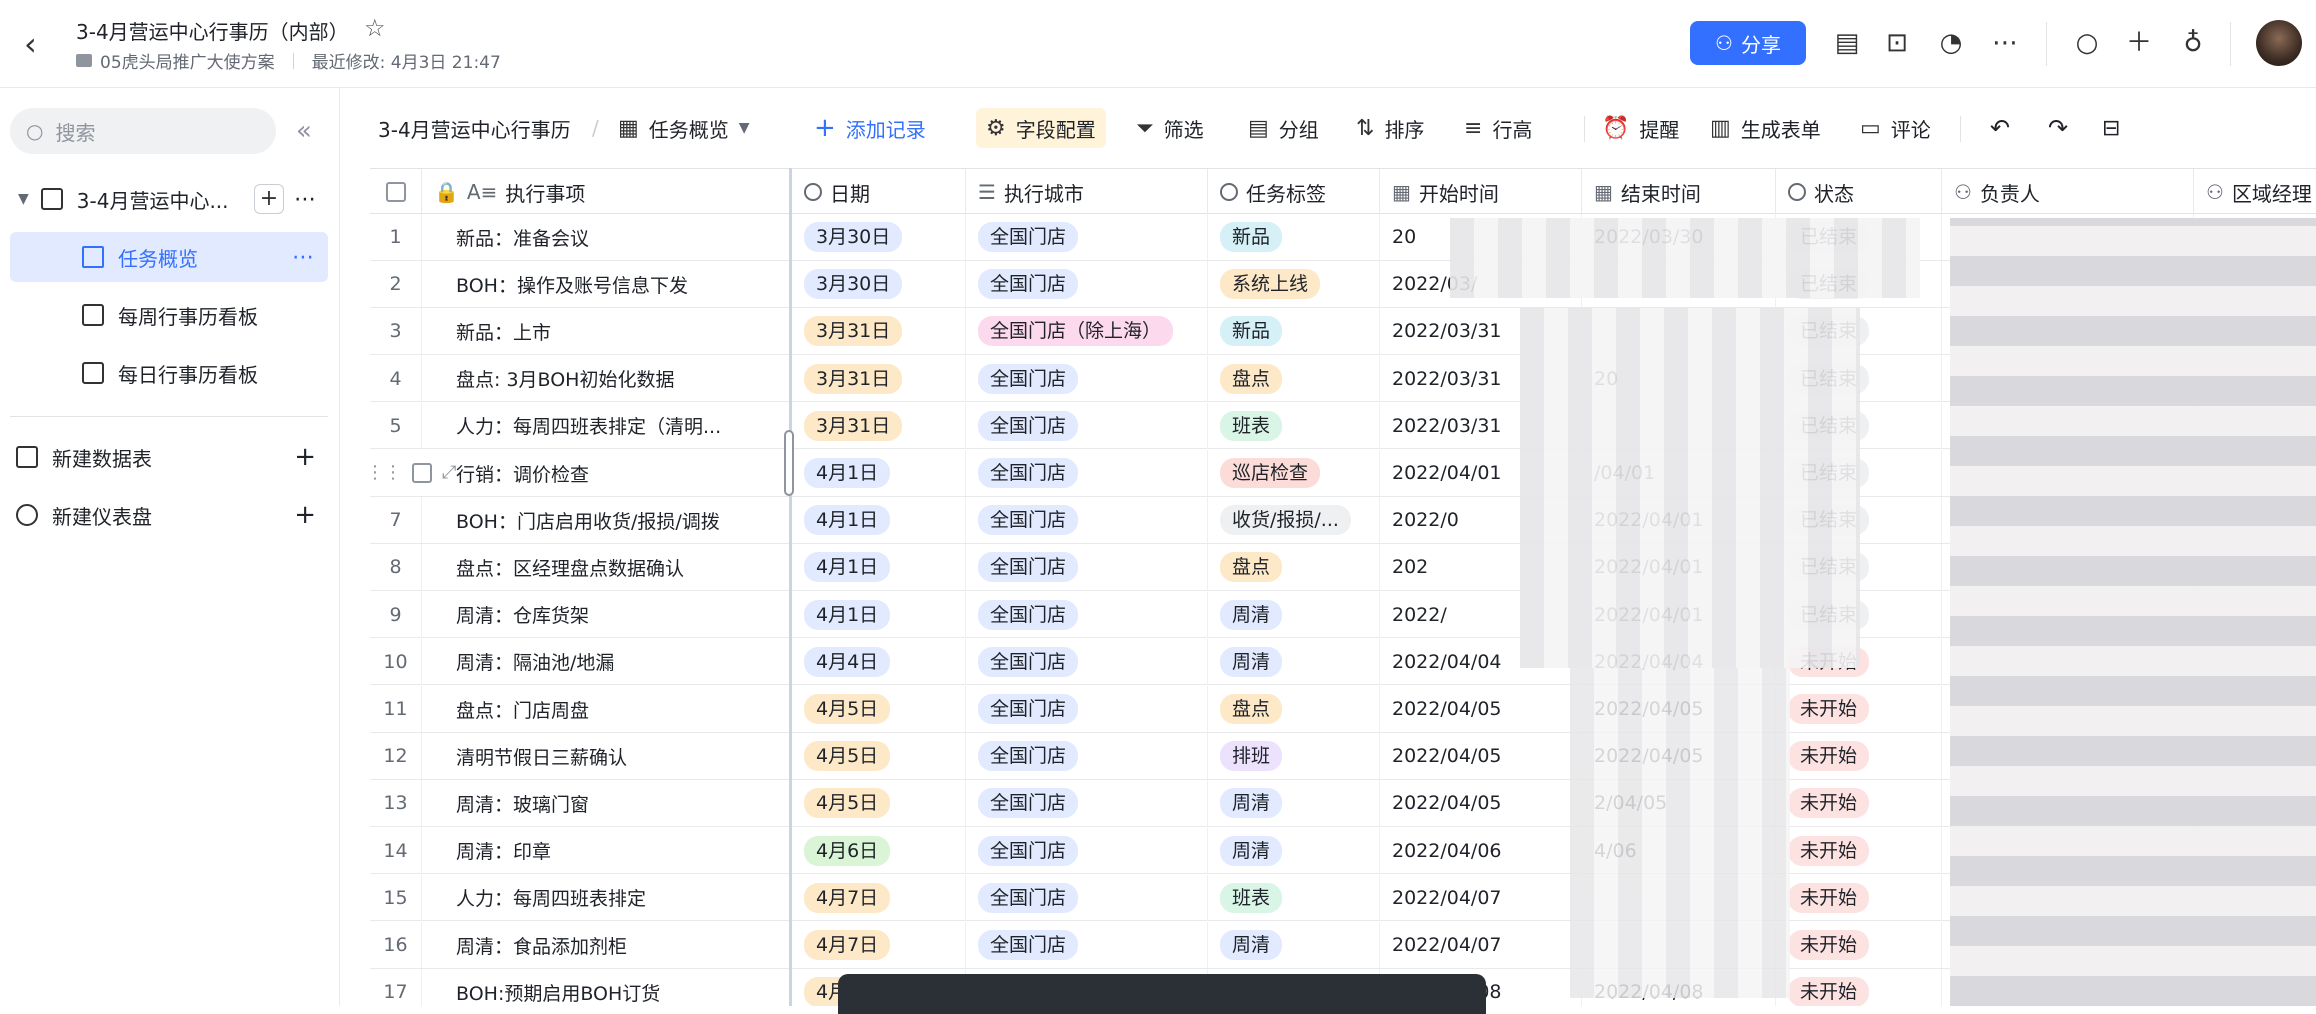 The height and width of the screenshot is (1014, 2316). I want to click on task-tag-cell: 班表, so click(1294, 425).